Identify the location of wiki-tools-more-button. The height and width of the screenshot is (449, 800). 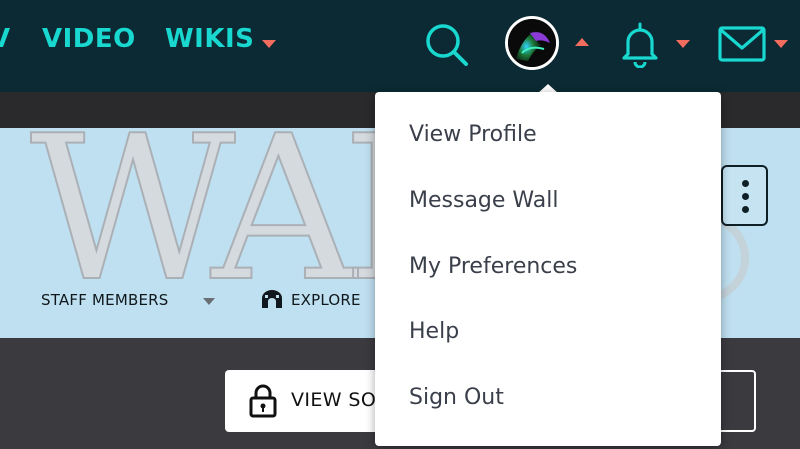
(744, 195).